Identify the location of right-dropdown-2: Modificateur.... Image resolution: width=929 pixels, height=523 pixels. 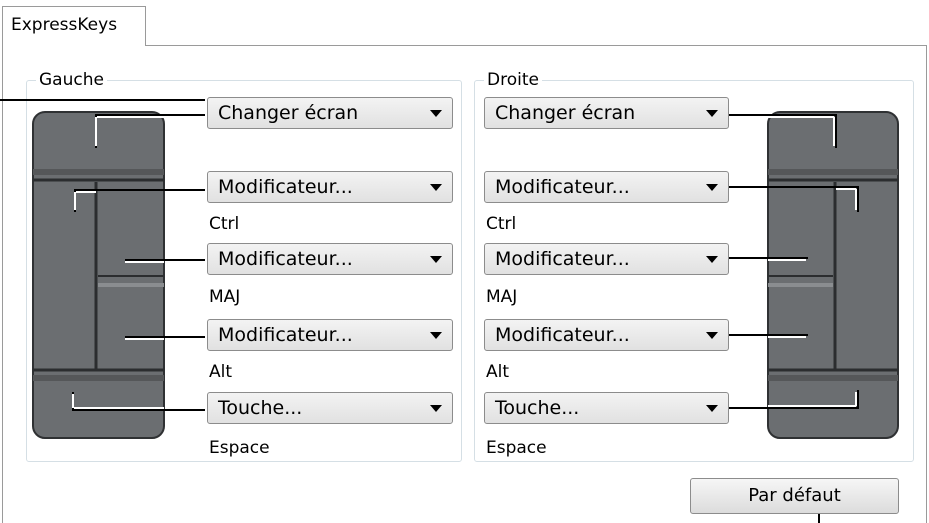
(606, 187).